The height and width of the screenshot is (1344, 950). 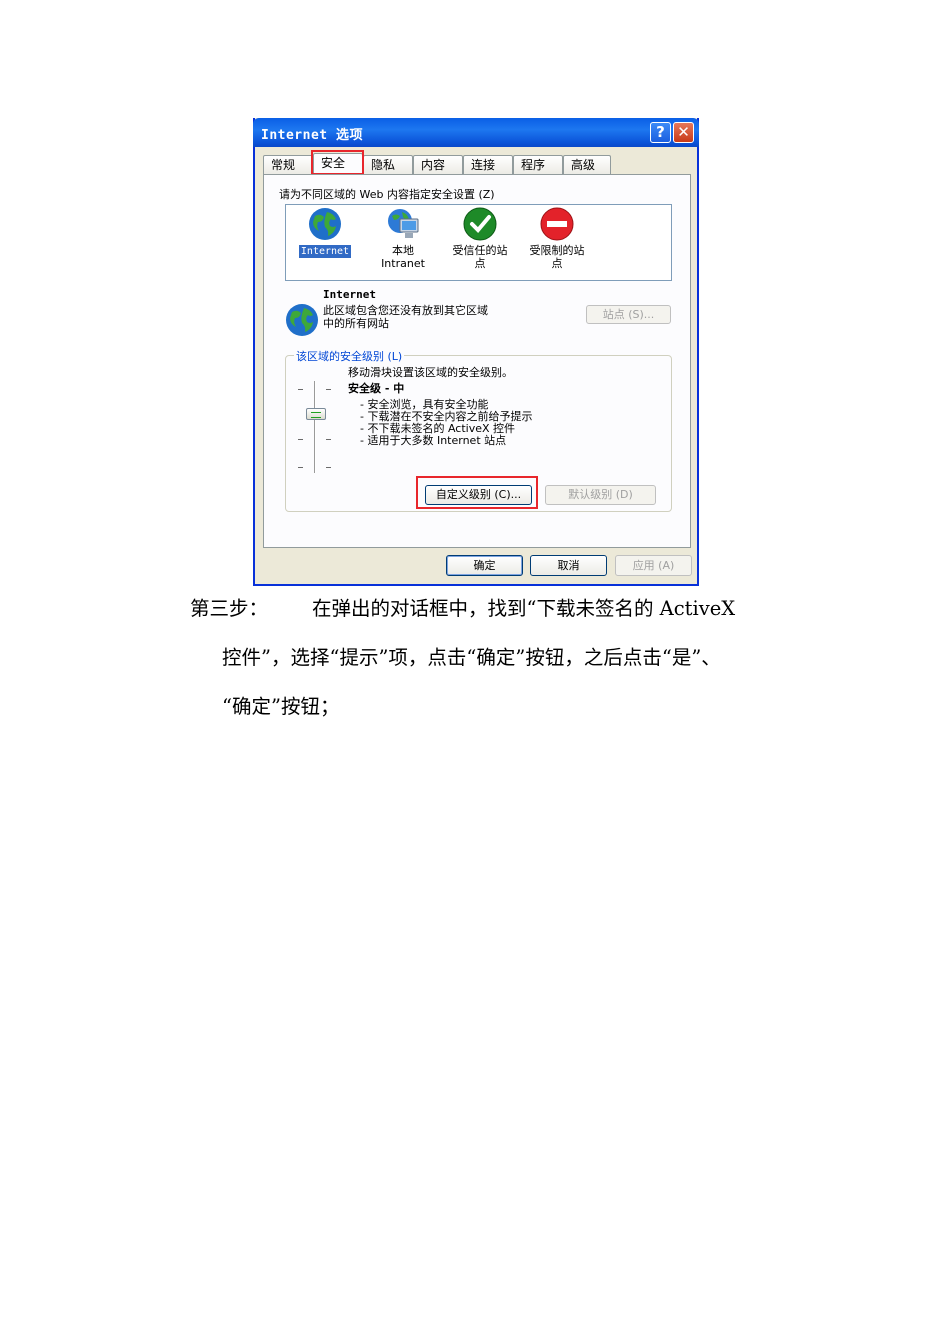 I want to click on step-label: 第三步：, so click(x=229, y=608).